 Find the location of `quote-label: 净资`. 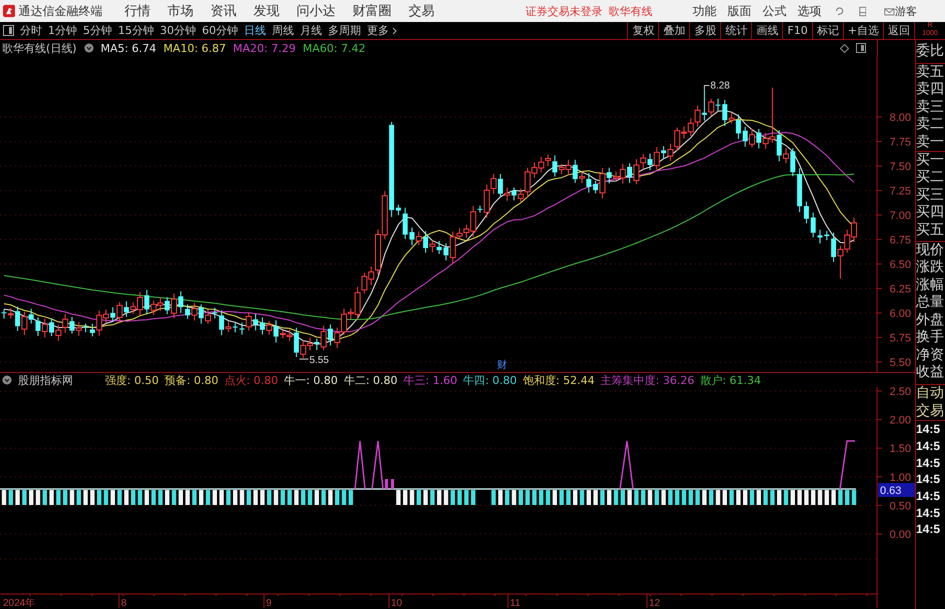

quote-label: 净资 is located at coordinates (930, 355).